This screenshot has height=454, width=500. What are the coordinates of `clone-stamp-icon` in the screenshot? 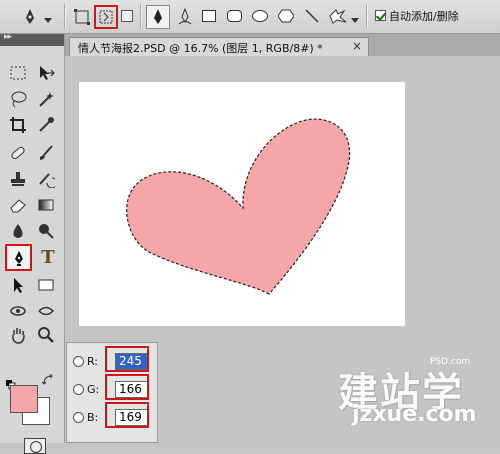 It's located at (18, 179).